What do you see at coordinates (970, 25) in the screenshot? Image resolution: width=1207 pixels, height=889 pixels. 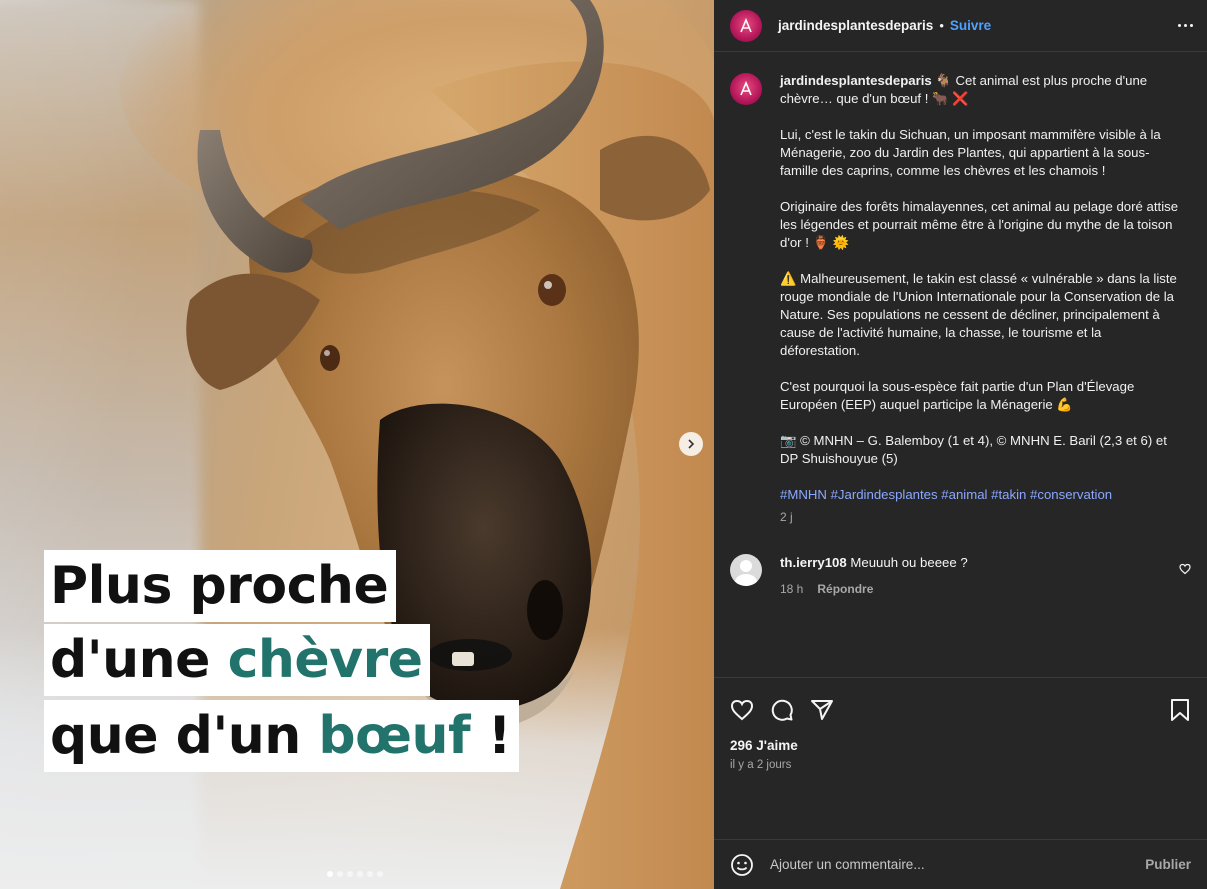 I see `follow-button: Suivre` at bounding box center [970, 25].